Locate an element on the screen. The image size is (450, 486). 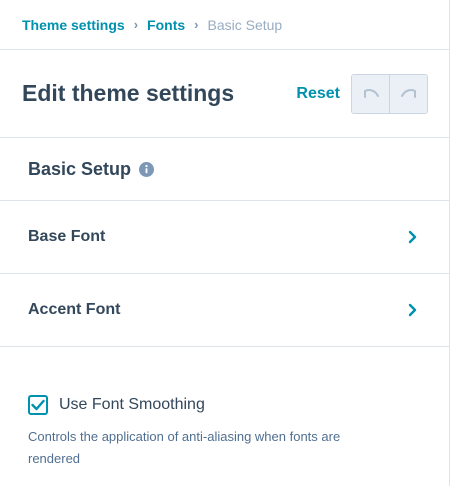
section-header: Basic Setup is located at coordinates (225, 169).